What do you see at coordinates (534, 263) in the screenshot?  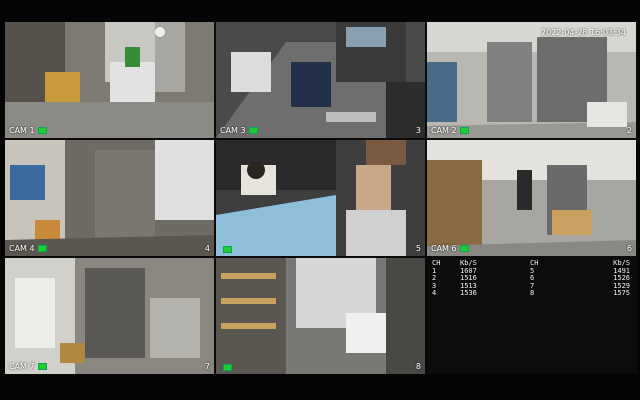 I see `header-ch: CH` at bounding box center [534, 263].